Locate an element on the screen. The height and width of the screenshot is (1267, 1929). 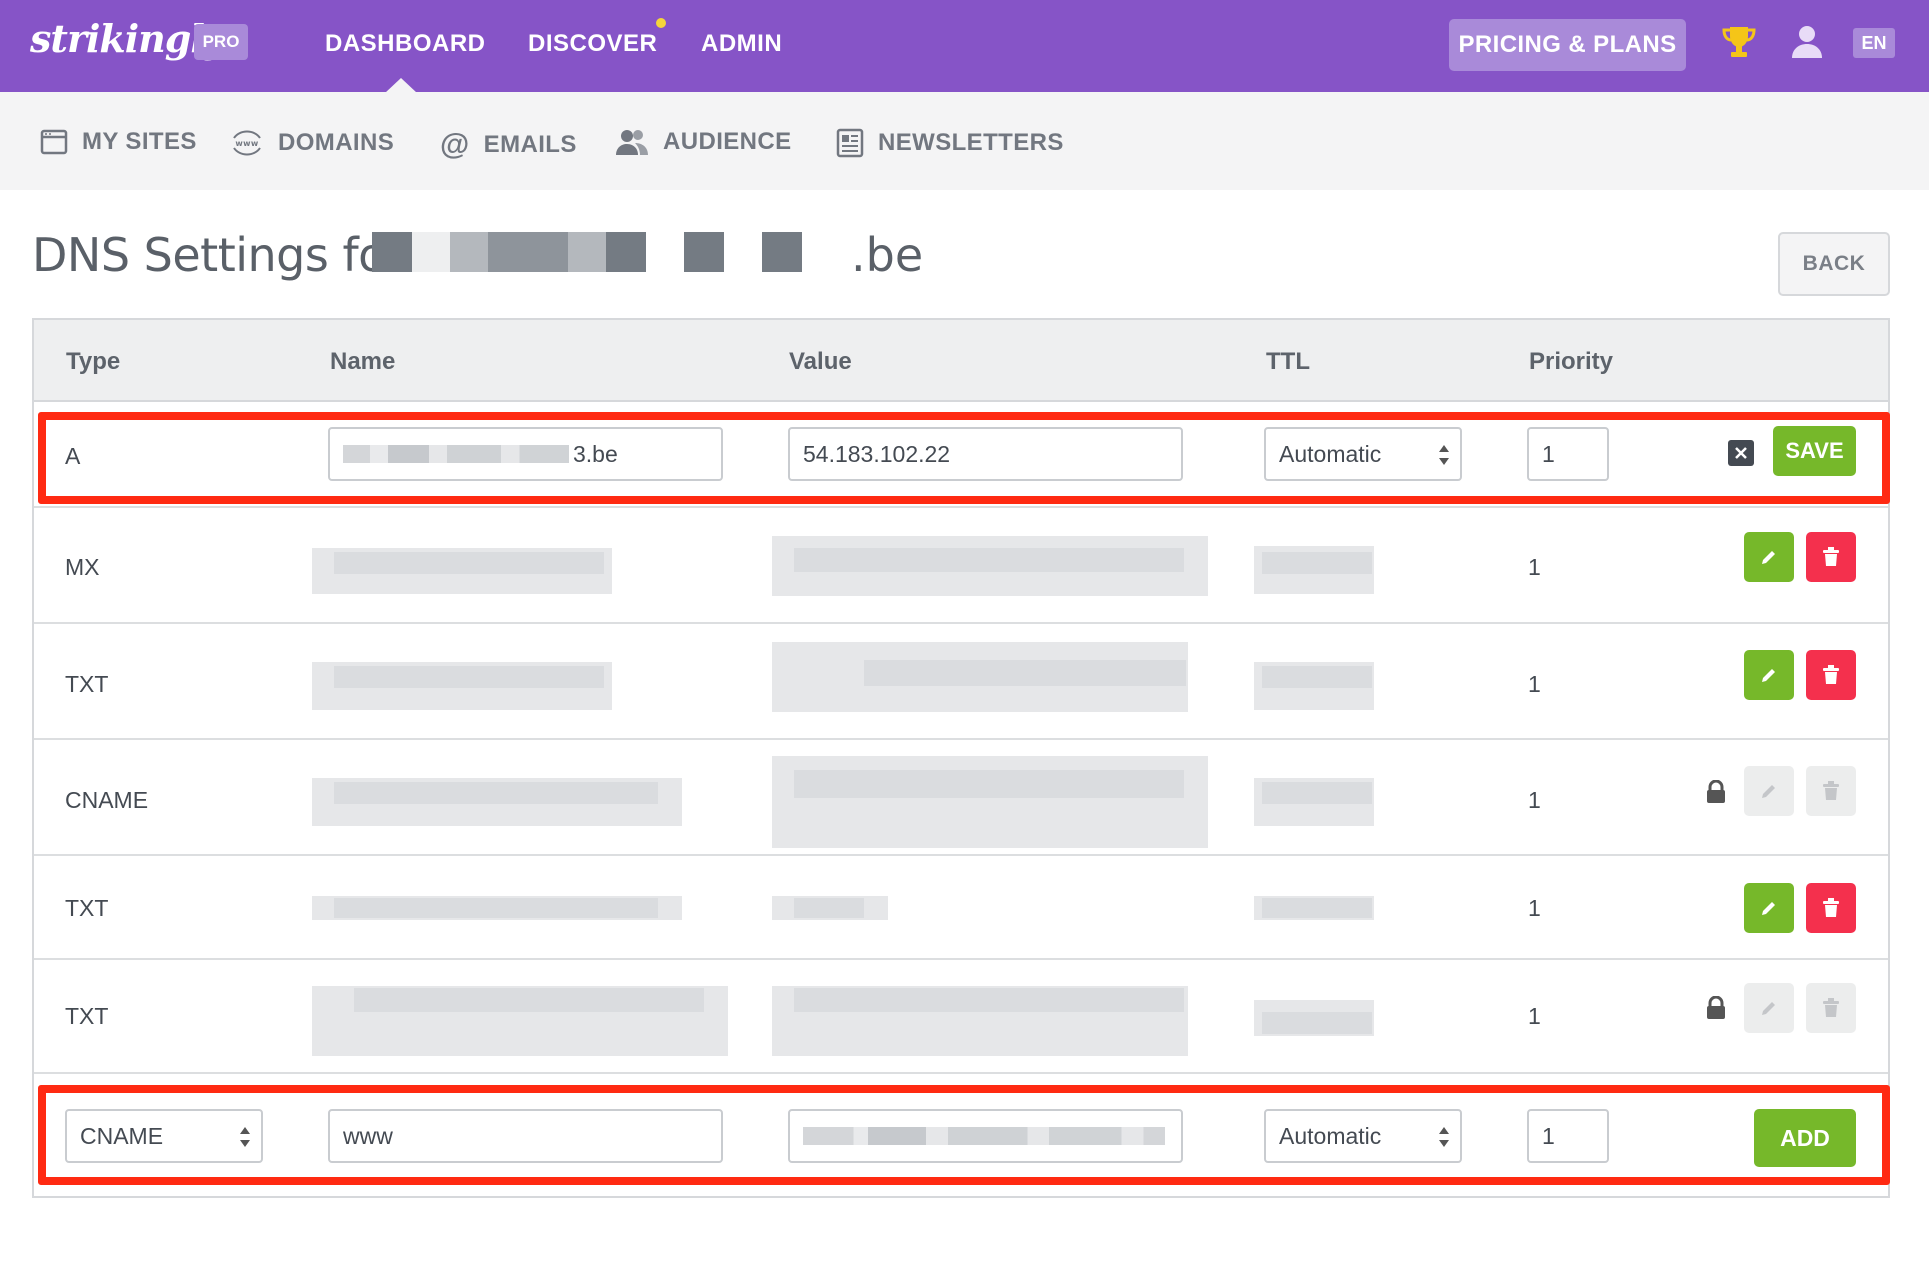
browser-window-icon is located at coordinates (54, 142).